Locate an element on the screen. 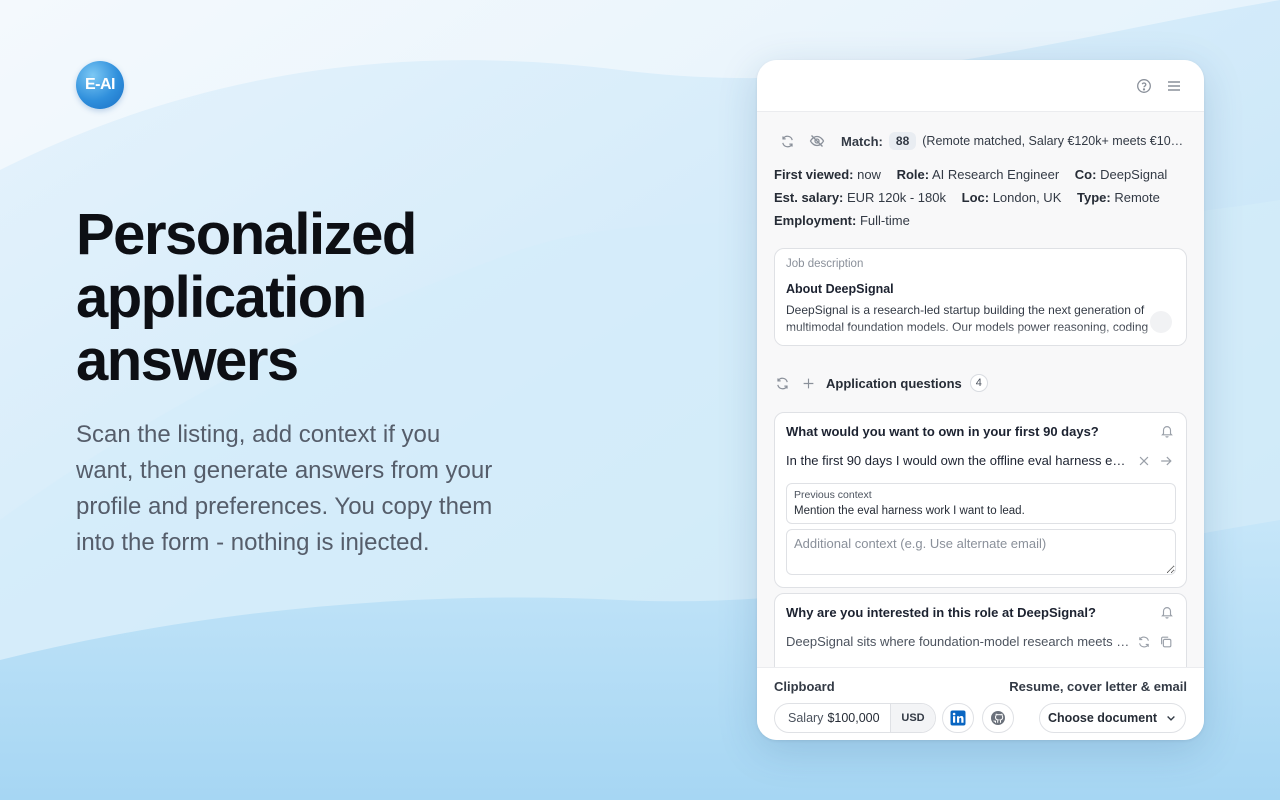 This screenshot has width=1280, height=800. job-description-title: About DeepSignal is located at coordinates (840, 289).